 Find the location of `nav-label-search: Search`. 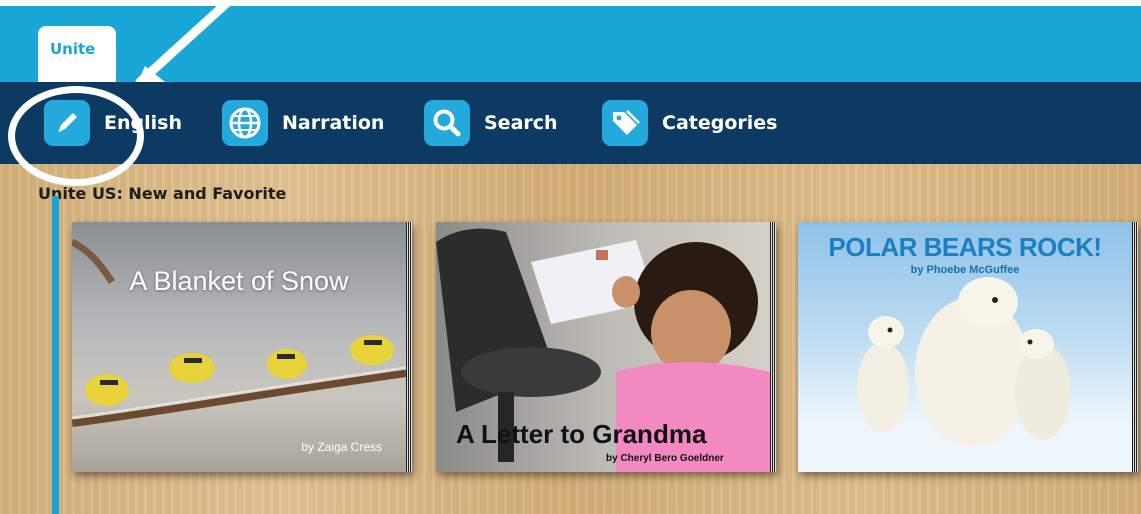

nav-label-search: Search is located at coordinates (521, 123).